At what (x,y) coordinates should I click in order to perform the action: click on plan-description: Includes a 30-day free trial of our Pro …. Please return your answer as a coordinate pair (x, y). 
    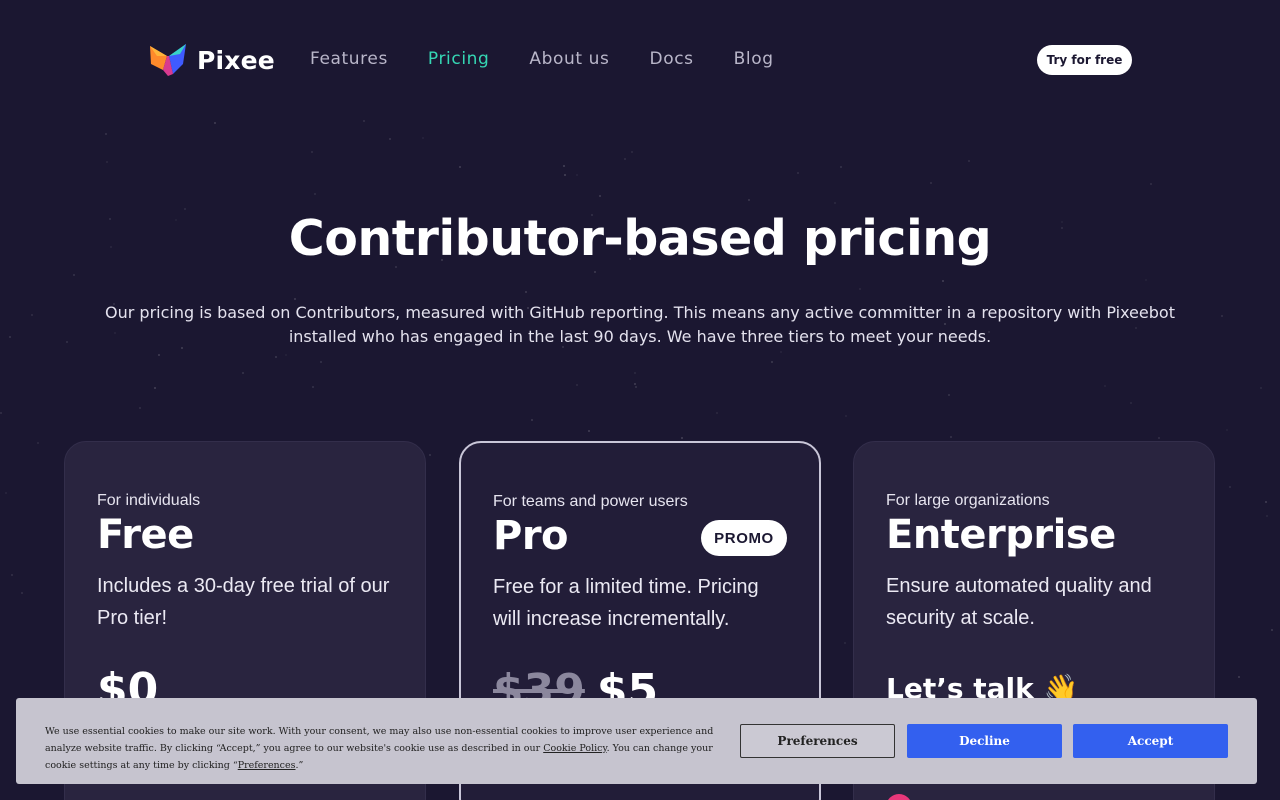
    Looking at the image, I should click on (243, 602).